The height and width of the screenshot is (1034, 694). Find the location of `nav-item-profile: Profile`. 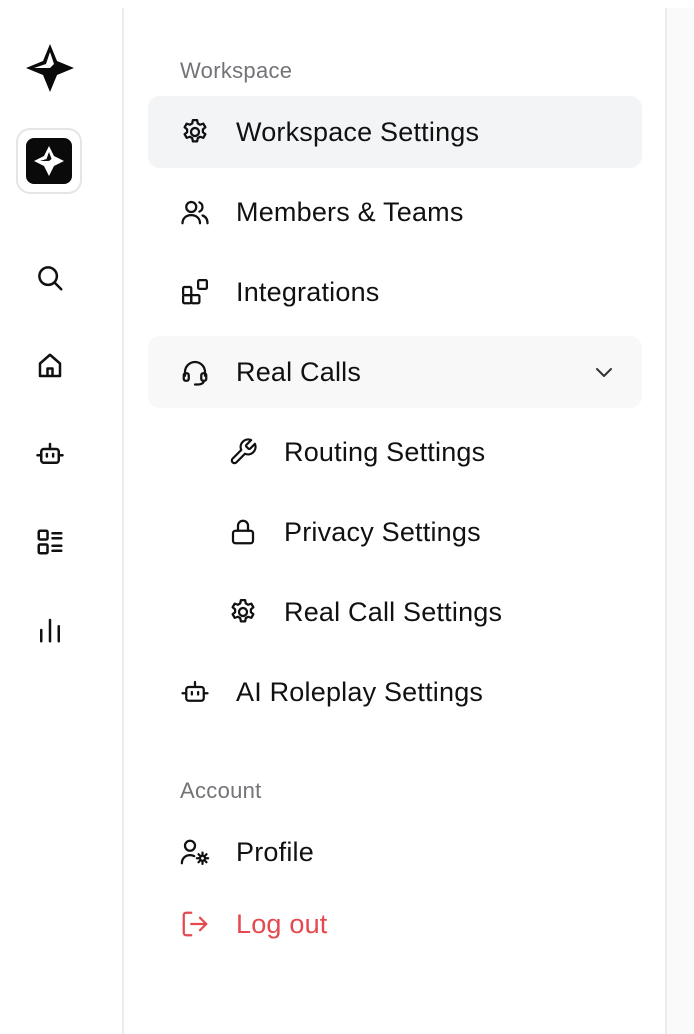

nav-item-profile: Profile is located at coordinates (395, 852).